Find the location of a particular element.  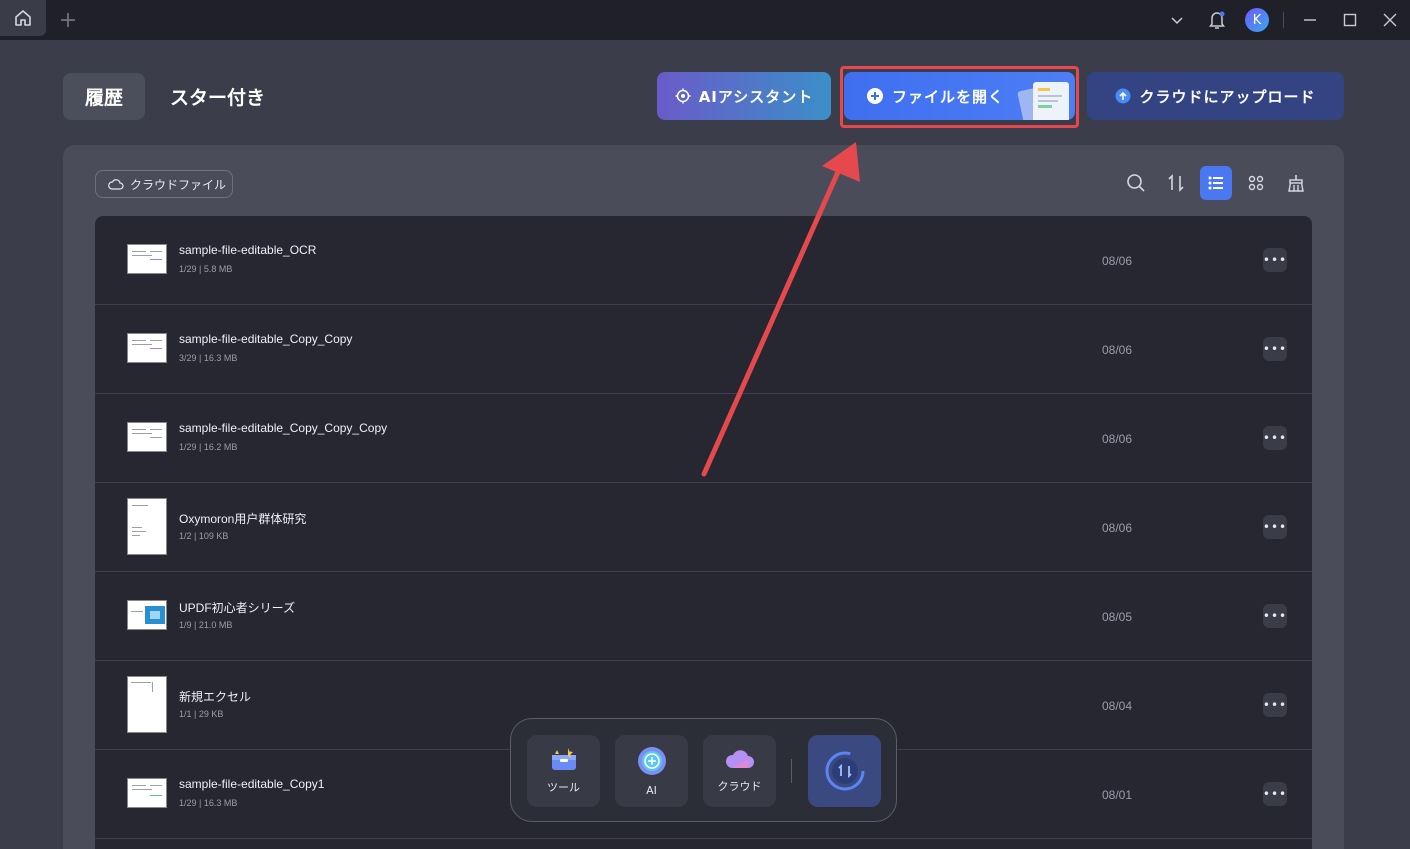

upload-to-cloud-button: クラウドにアップロード is located at coordinates (1215, 96).